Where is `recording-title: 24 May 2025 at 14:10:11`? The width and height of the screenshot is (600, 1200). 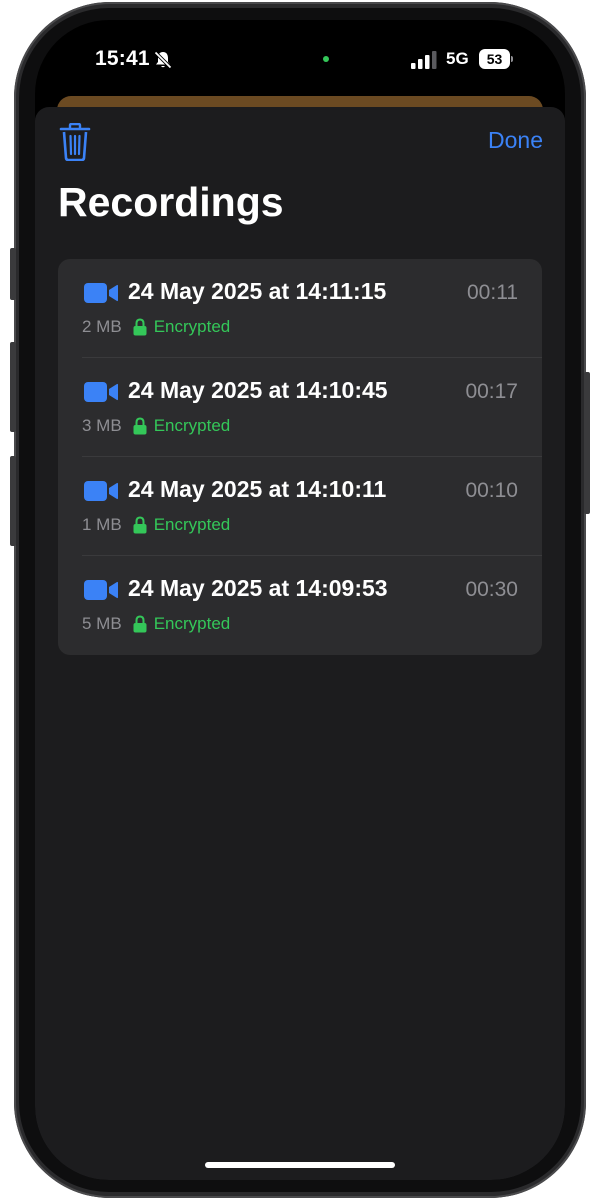 recording-title: 24 May 2025 at 14:10:11 is located at coordinates (257, 489).